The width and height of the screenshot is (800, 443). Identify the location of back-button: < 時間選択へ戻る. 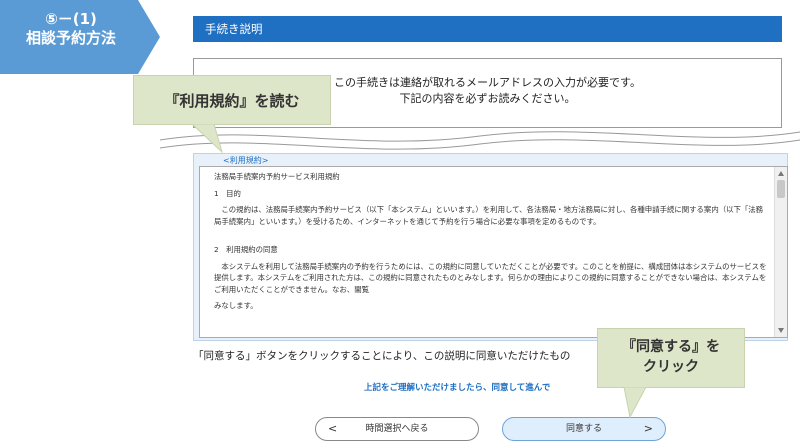
(397, 429).